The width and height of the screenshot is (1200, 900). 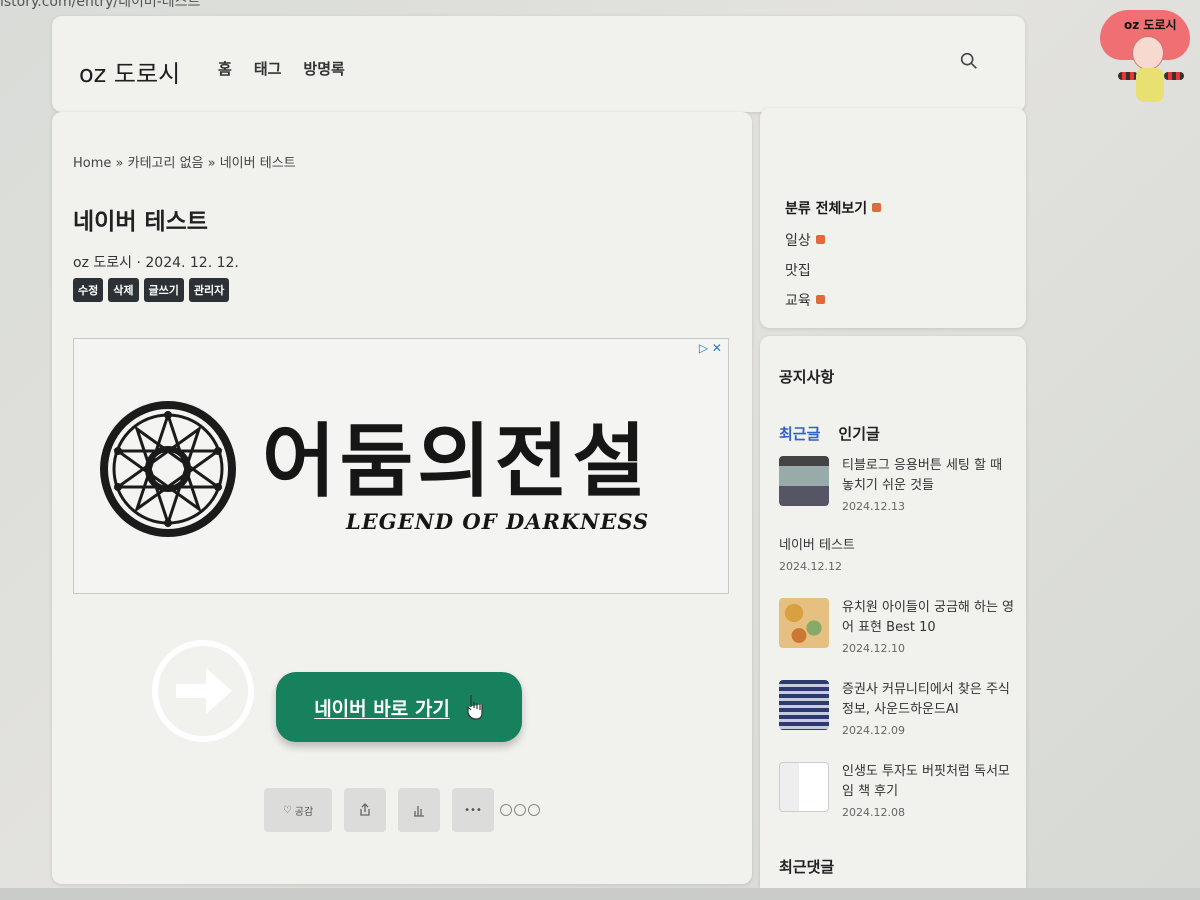 I want to click on cc-nc-icon, so click(x=520, y=810).